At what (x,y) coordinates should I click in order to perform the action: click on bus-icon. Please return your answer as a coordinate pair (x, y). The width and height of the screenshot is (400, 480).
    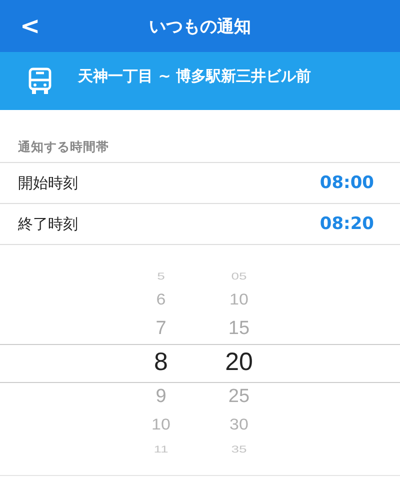
    Looking at the image, I should click on (40, 81).